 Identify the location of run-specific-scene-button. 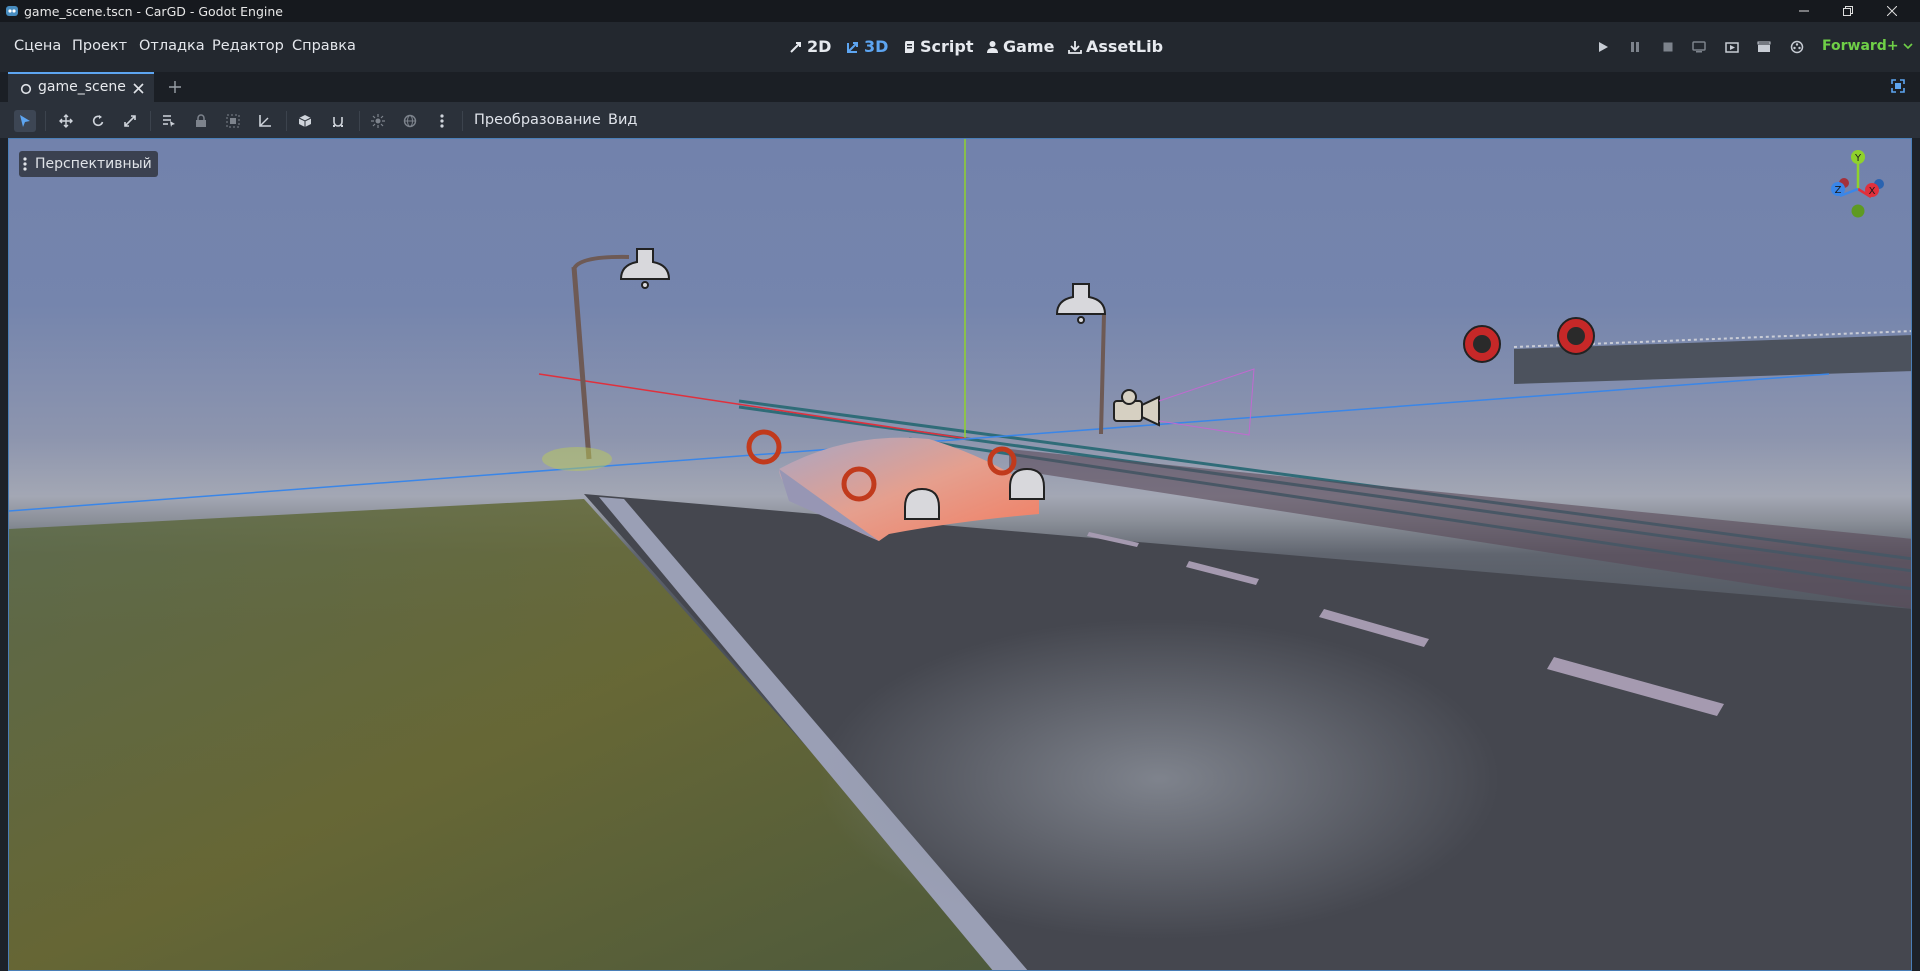
(1764, 47).